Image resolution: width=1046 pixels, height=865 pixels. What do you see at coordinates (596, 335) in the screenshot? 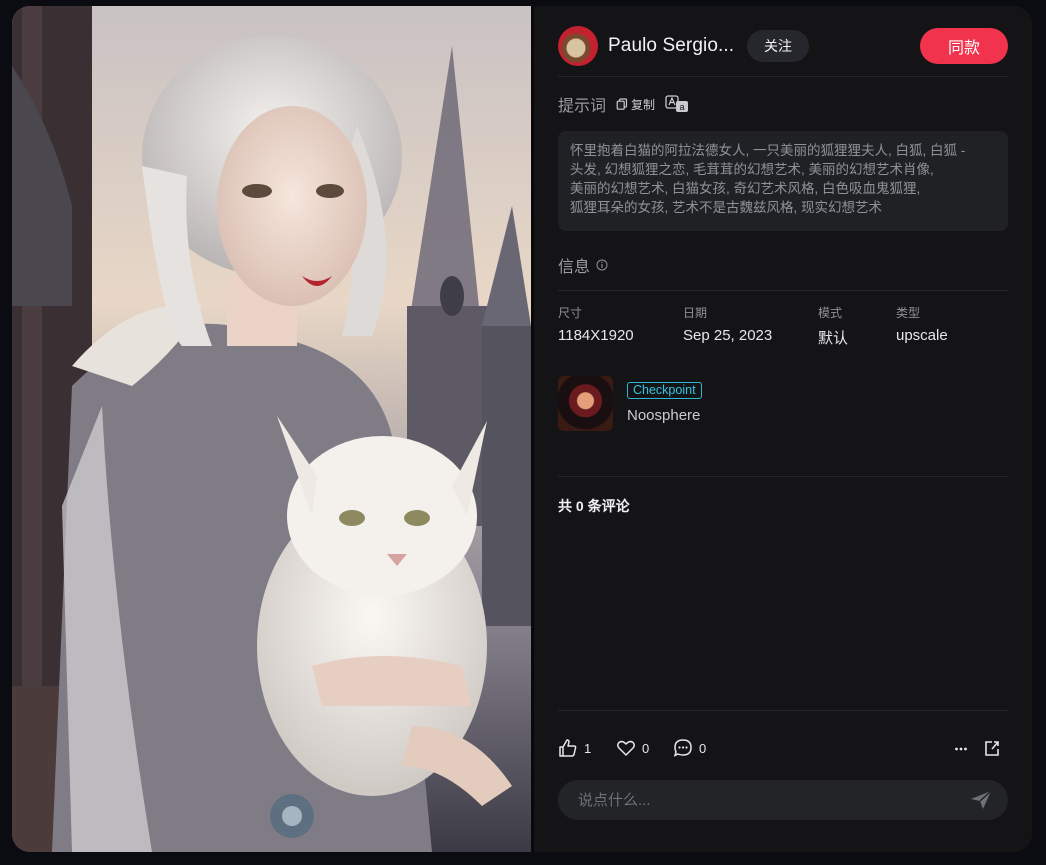
I see `meta-size-value: 1184X1920` at bounding box center [596, 335].